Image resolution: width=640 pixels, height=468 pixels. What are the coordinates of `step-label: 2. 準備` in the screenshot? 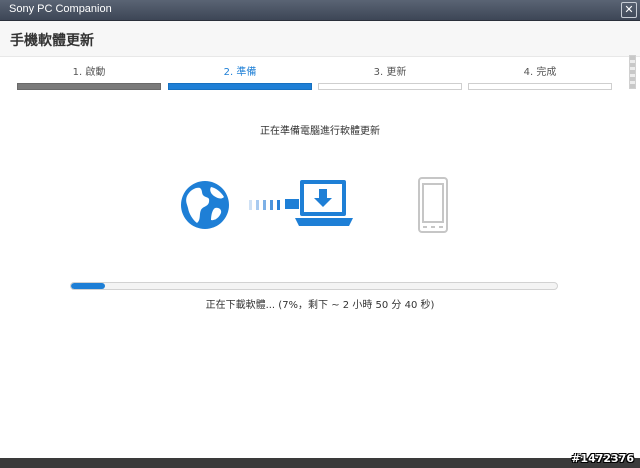 It's located at (240, 72).